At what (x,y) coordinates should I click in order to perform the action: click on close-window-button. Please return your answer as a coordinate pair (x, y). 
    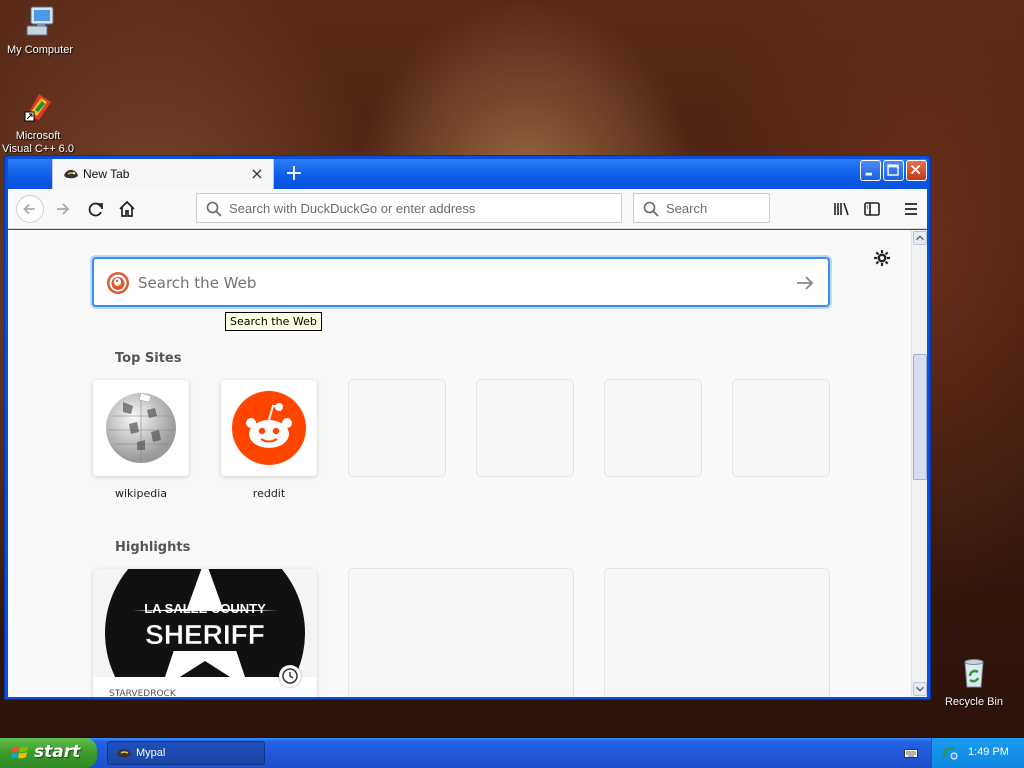
    Looking at the image, I should click on (916, 170).